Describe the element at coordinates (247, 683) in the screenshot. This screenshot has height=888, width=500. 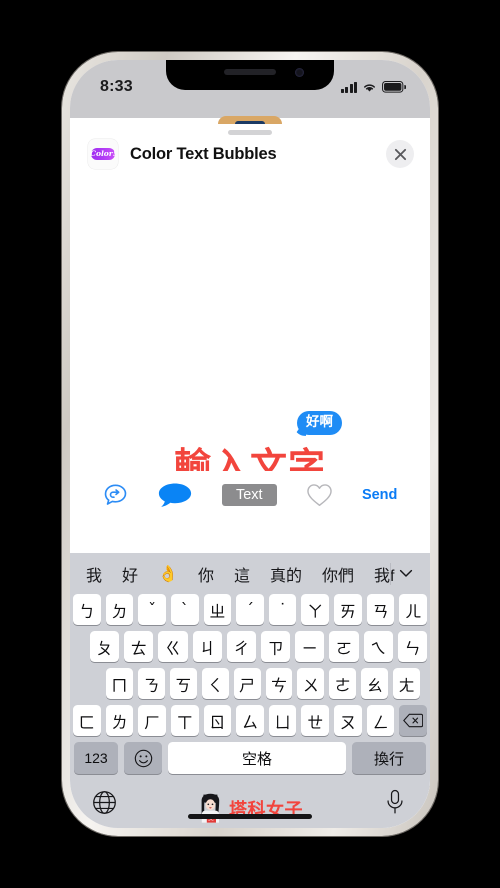
I see `key: ㄕ` at that location.